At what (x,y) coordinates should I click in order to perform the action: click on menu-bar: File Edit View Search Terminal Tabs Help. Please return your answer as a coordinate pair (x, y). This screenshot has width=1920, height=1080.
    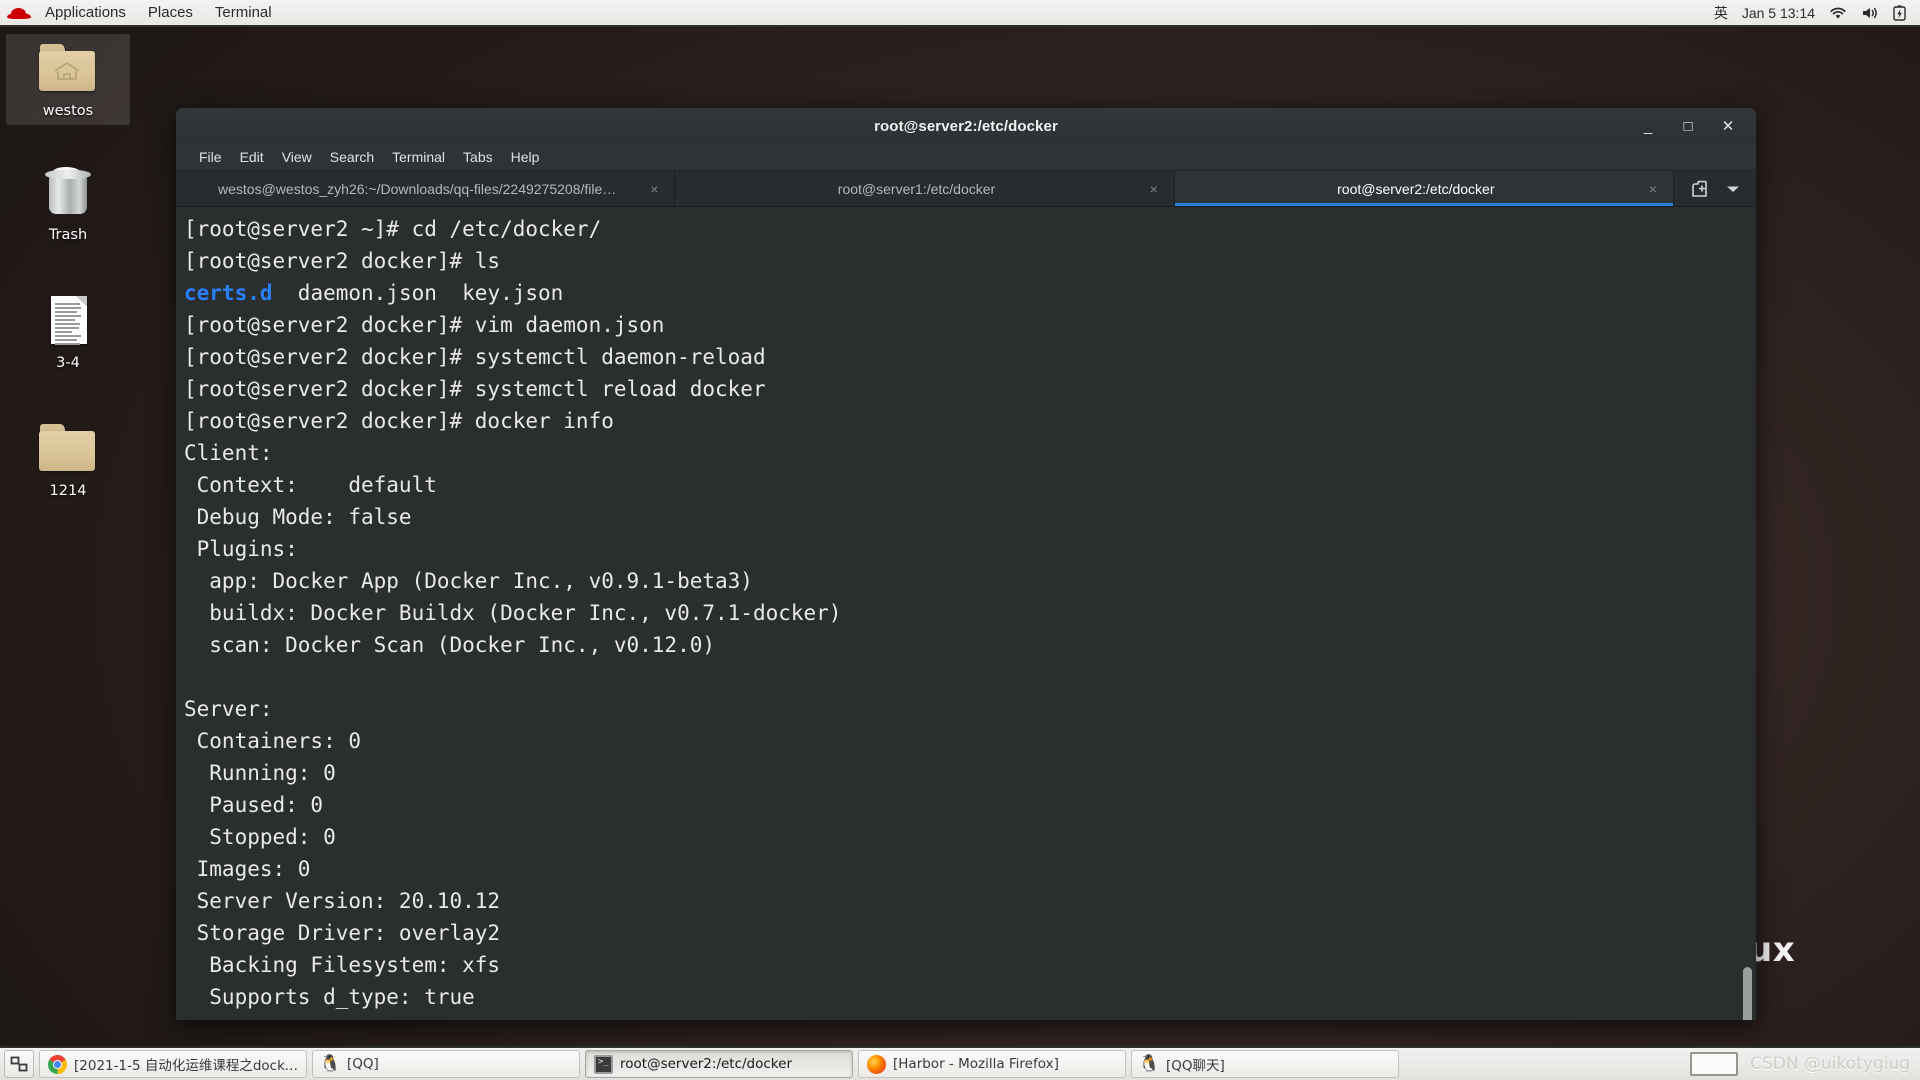
    Looking at the image, I should click on (966, 157).